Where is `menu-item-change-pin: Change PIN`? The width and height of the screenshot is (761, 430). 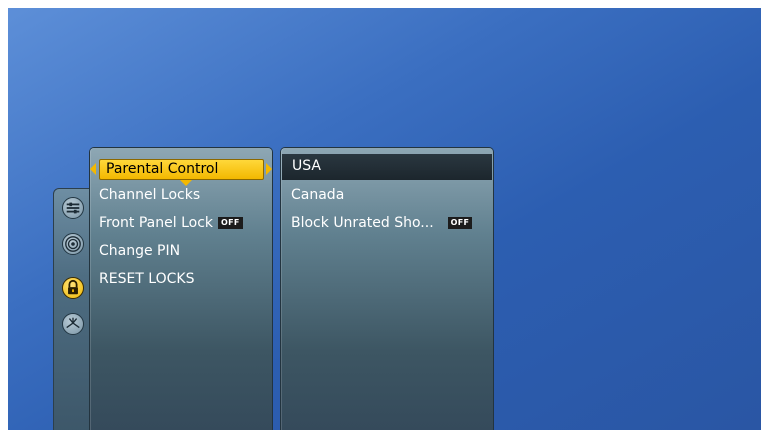 menu-item-change-pin: Change PIN is located at coordinates (139, 251).